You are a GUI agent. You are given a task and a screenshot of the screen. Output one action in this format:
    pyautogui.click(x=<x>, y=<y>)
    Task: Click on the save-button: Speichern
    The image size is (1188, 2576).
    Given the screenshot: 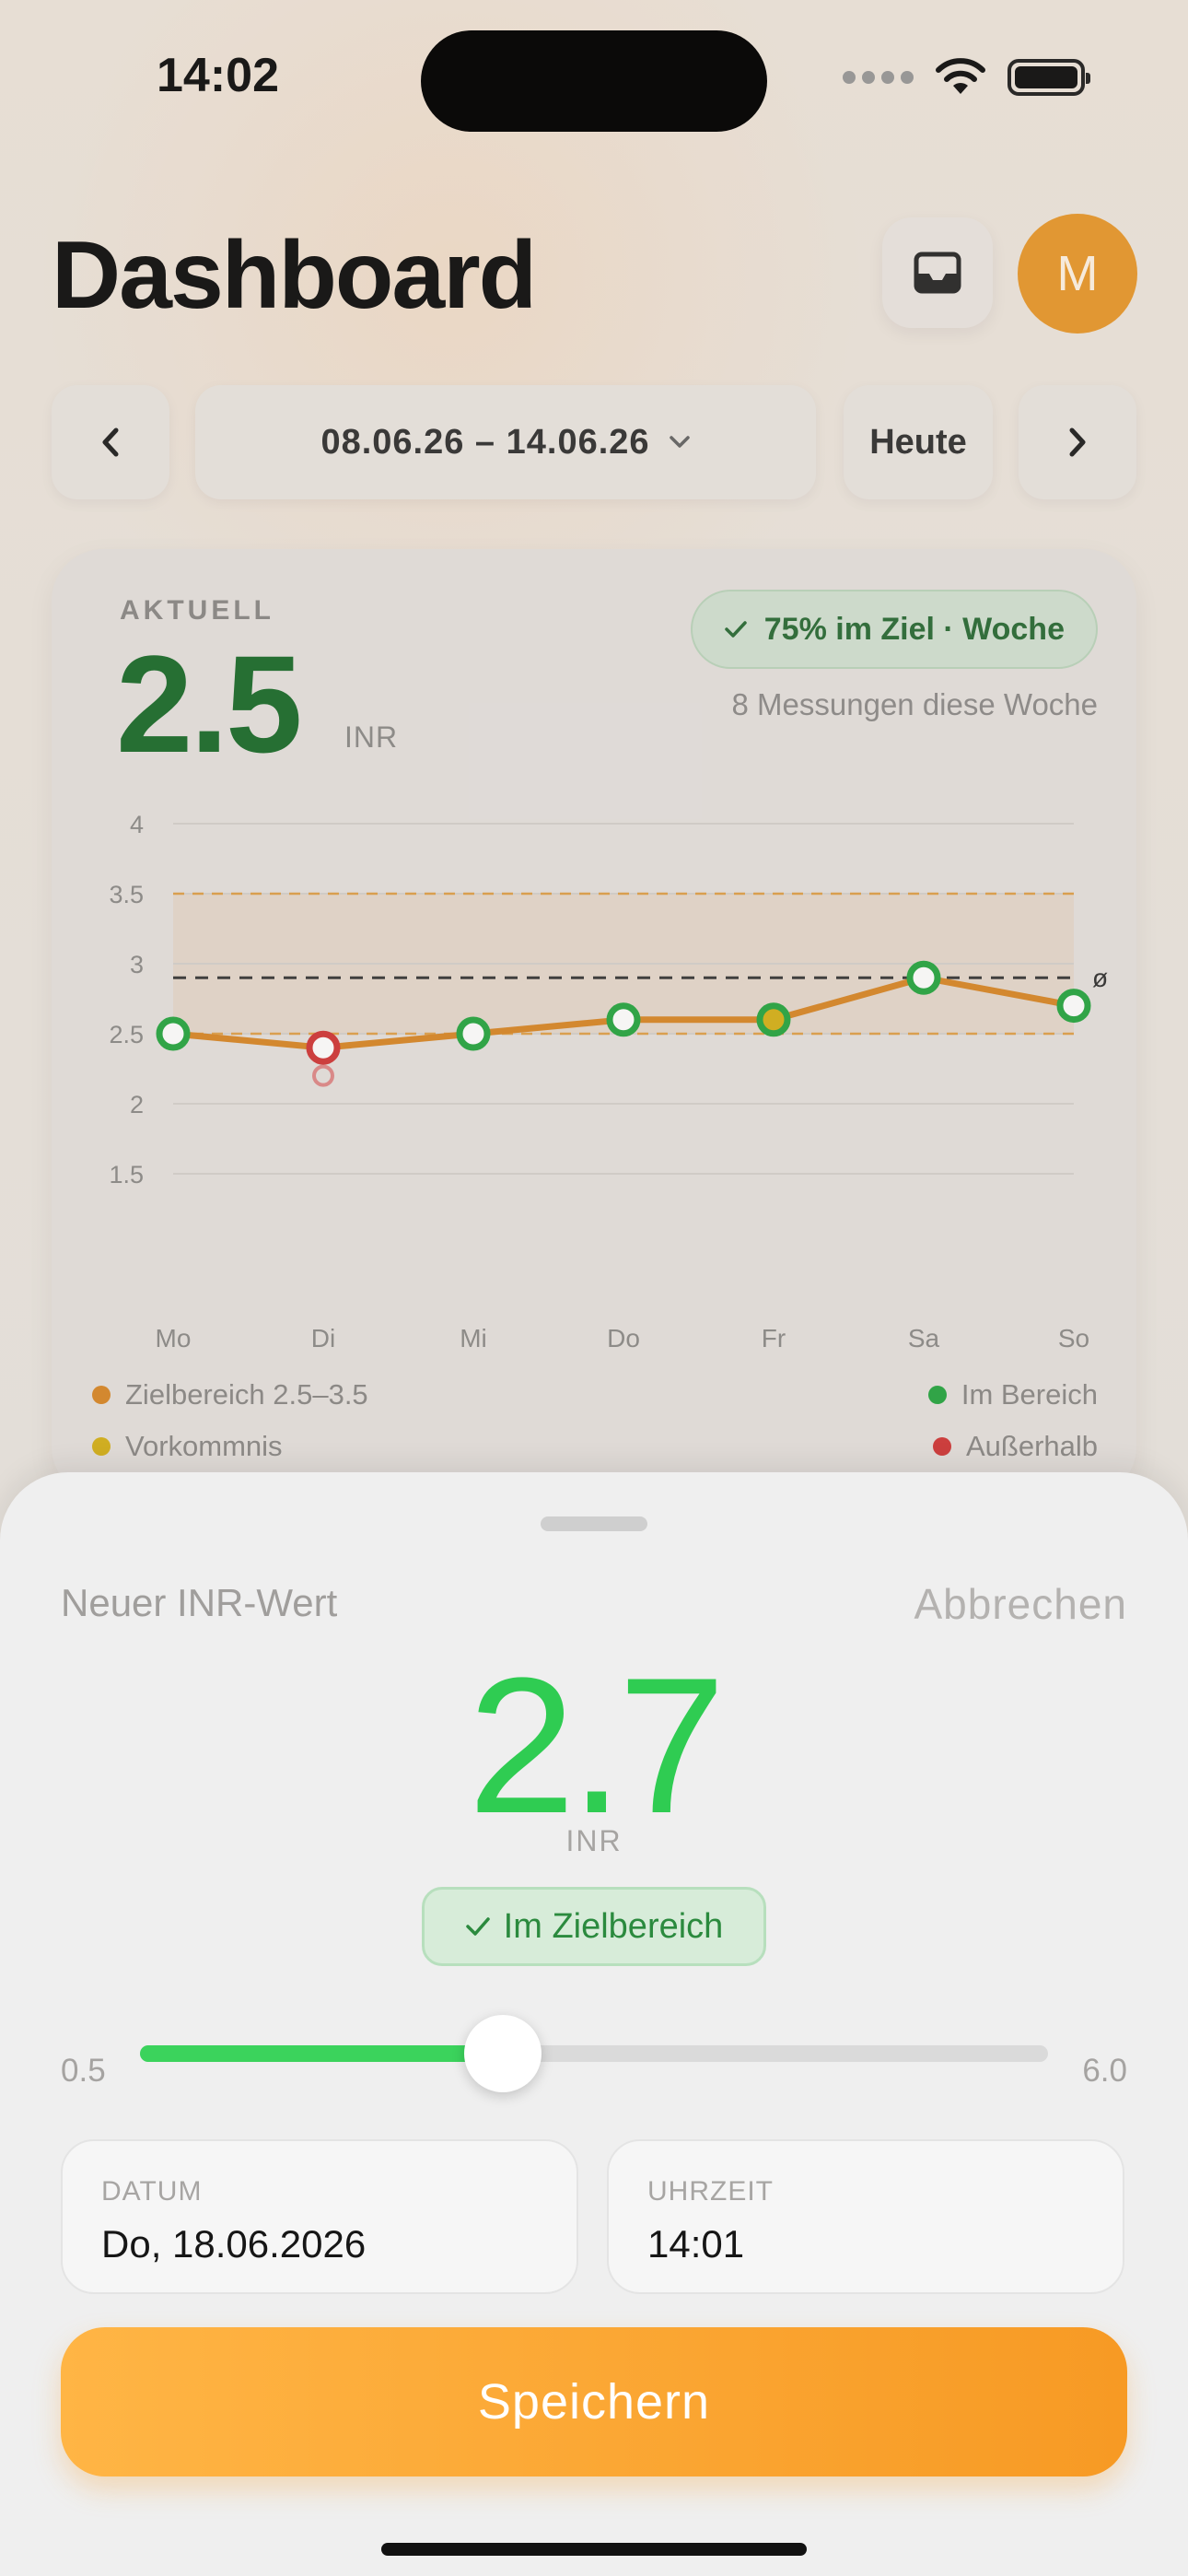 What is the action you would take?
    pyautogui.click(x=594, y=2401)
    